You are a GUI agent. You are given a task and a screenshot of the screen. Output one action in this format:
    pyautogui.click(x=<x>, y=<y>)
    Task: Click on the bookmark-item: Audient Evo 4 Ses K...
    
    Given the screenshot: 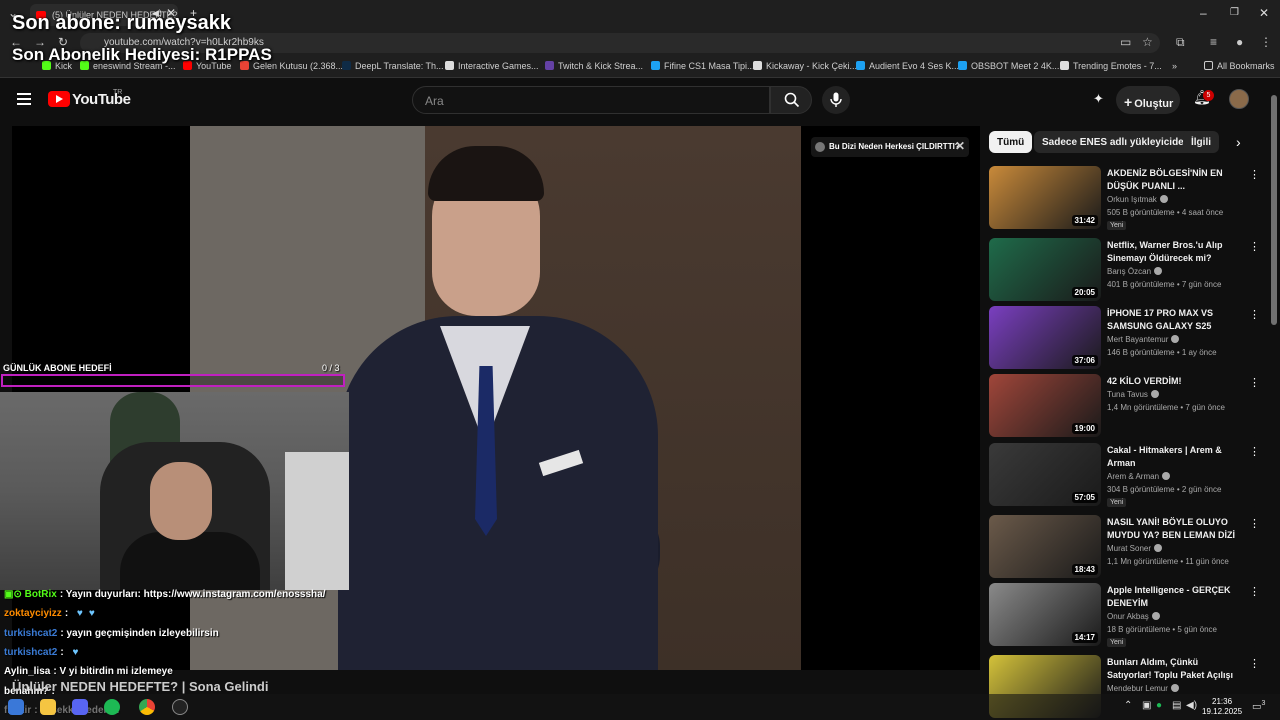 What is the action you would take?
    pyautogui.click(x=907, y=66)
    